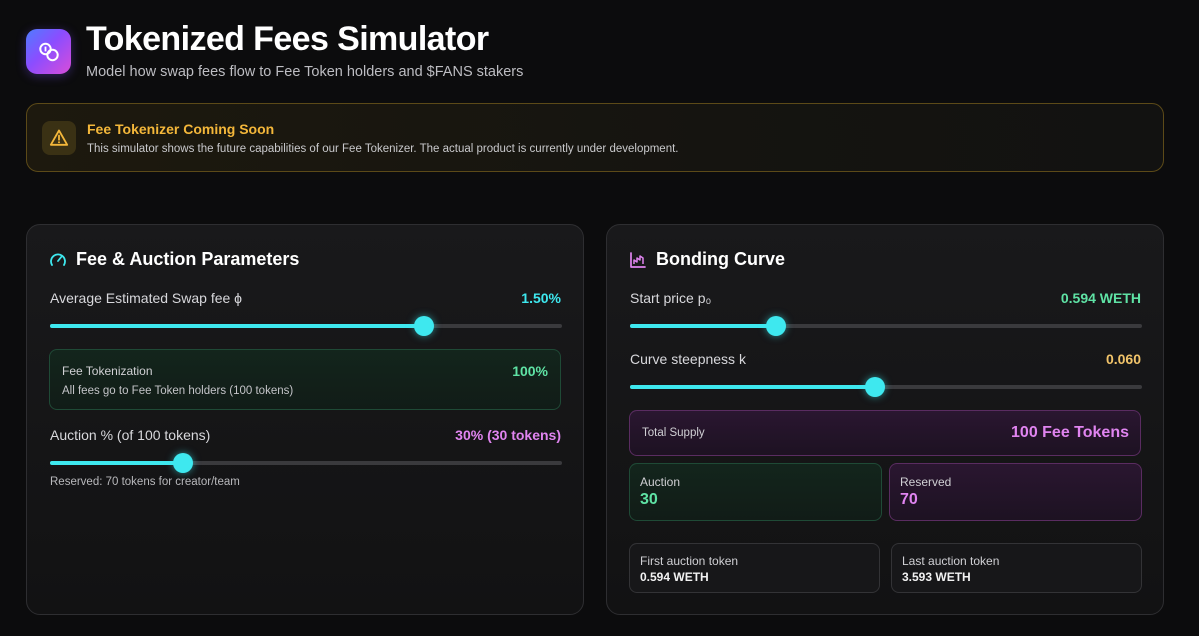 This screenshot has height=636, width=1199. What do you see at coordinates (885, 433) in the screenshot?
I see `total-supply-box: Total Supply 100 Fee Tokens` at bounding box center [885, 433].